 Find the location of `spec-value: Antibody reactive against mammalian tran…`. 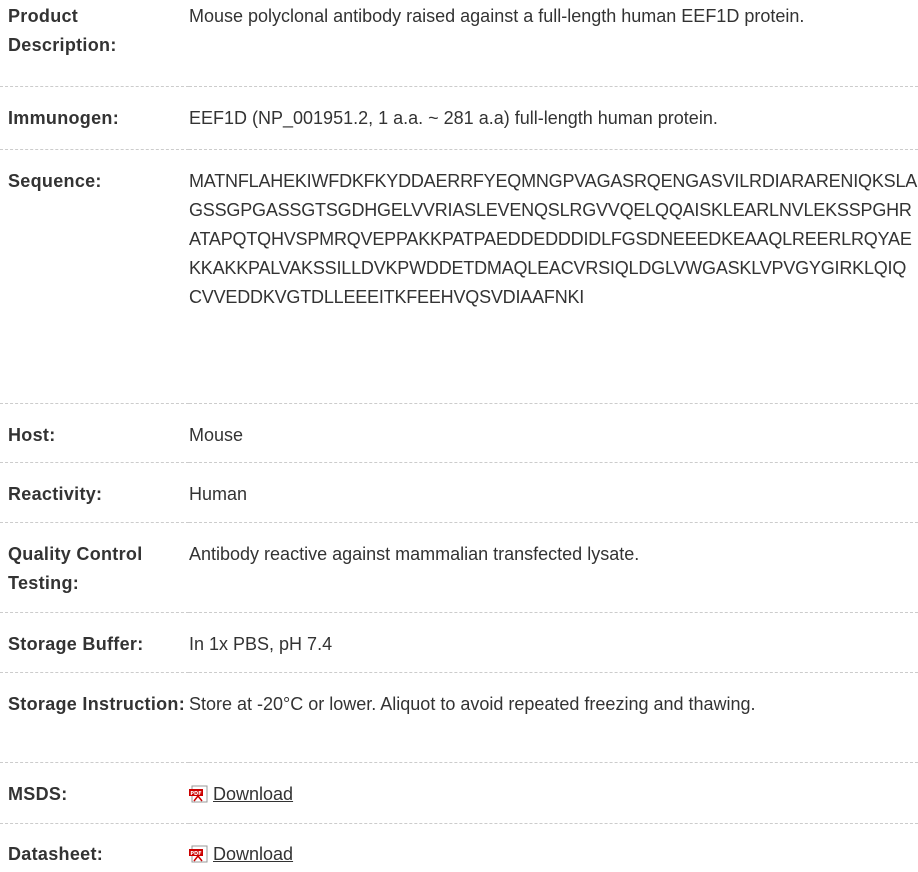

spec-value: Antibody reactive against mammalian tran… is located at coordinates (553, 567).